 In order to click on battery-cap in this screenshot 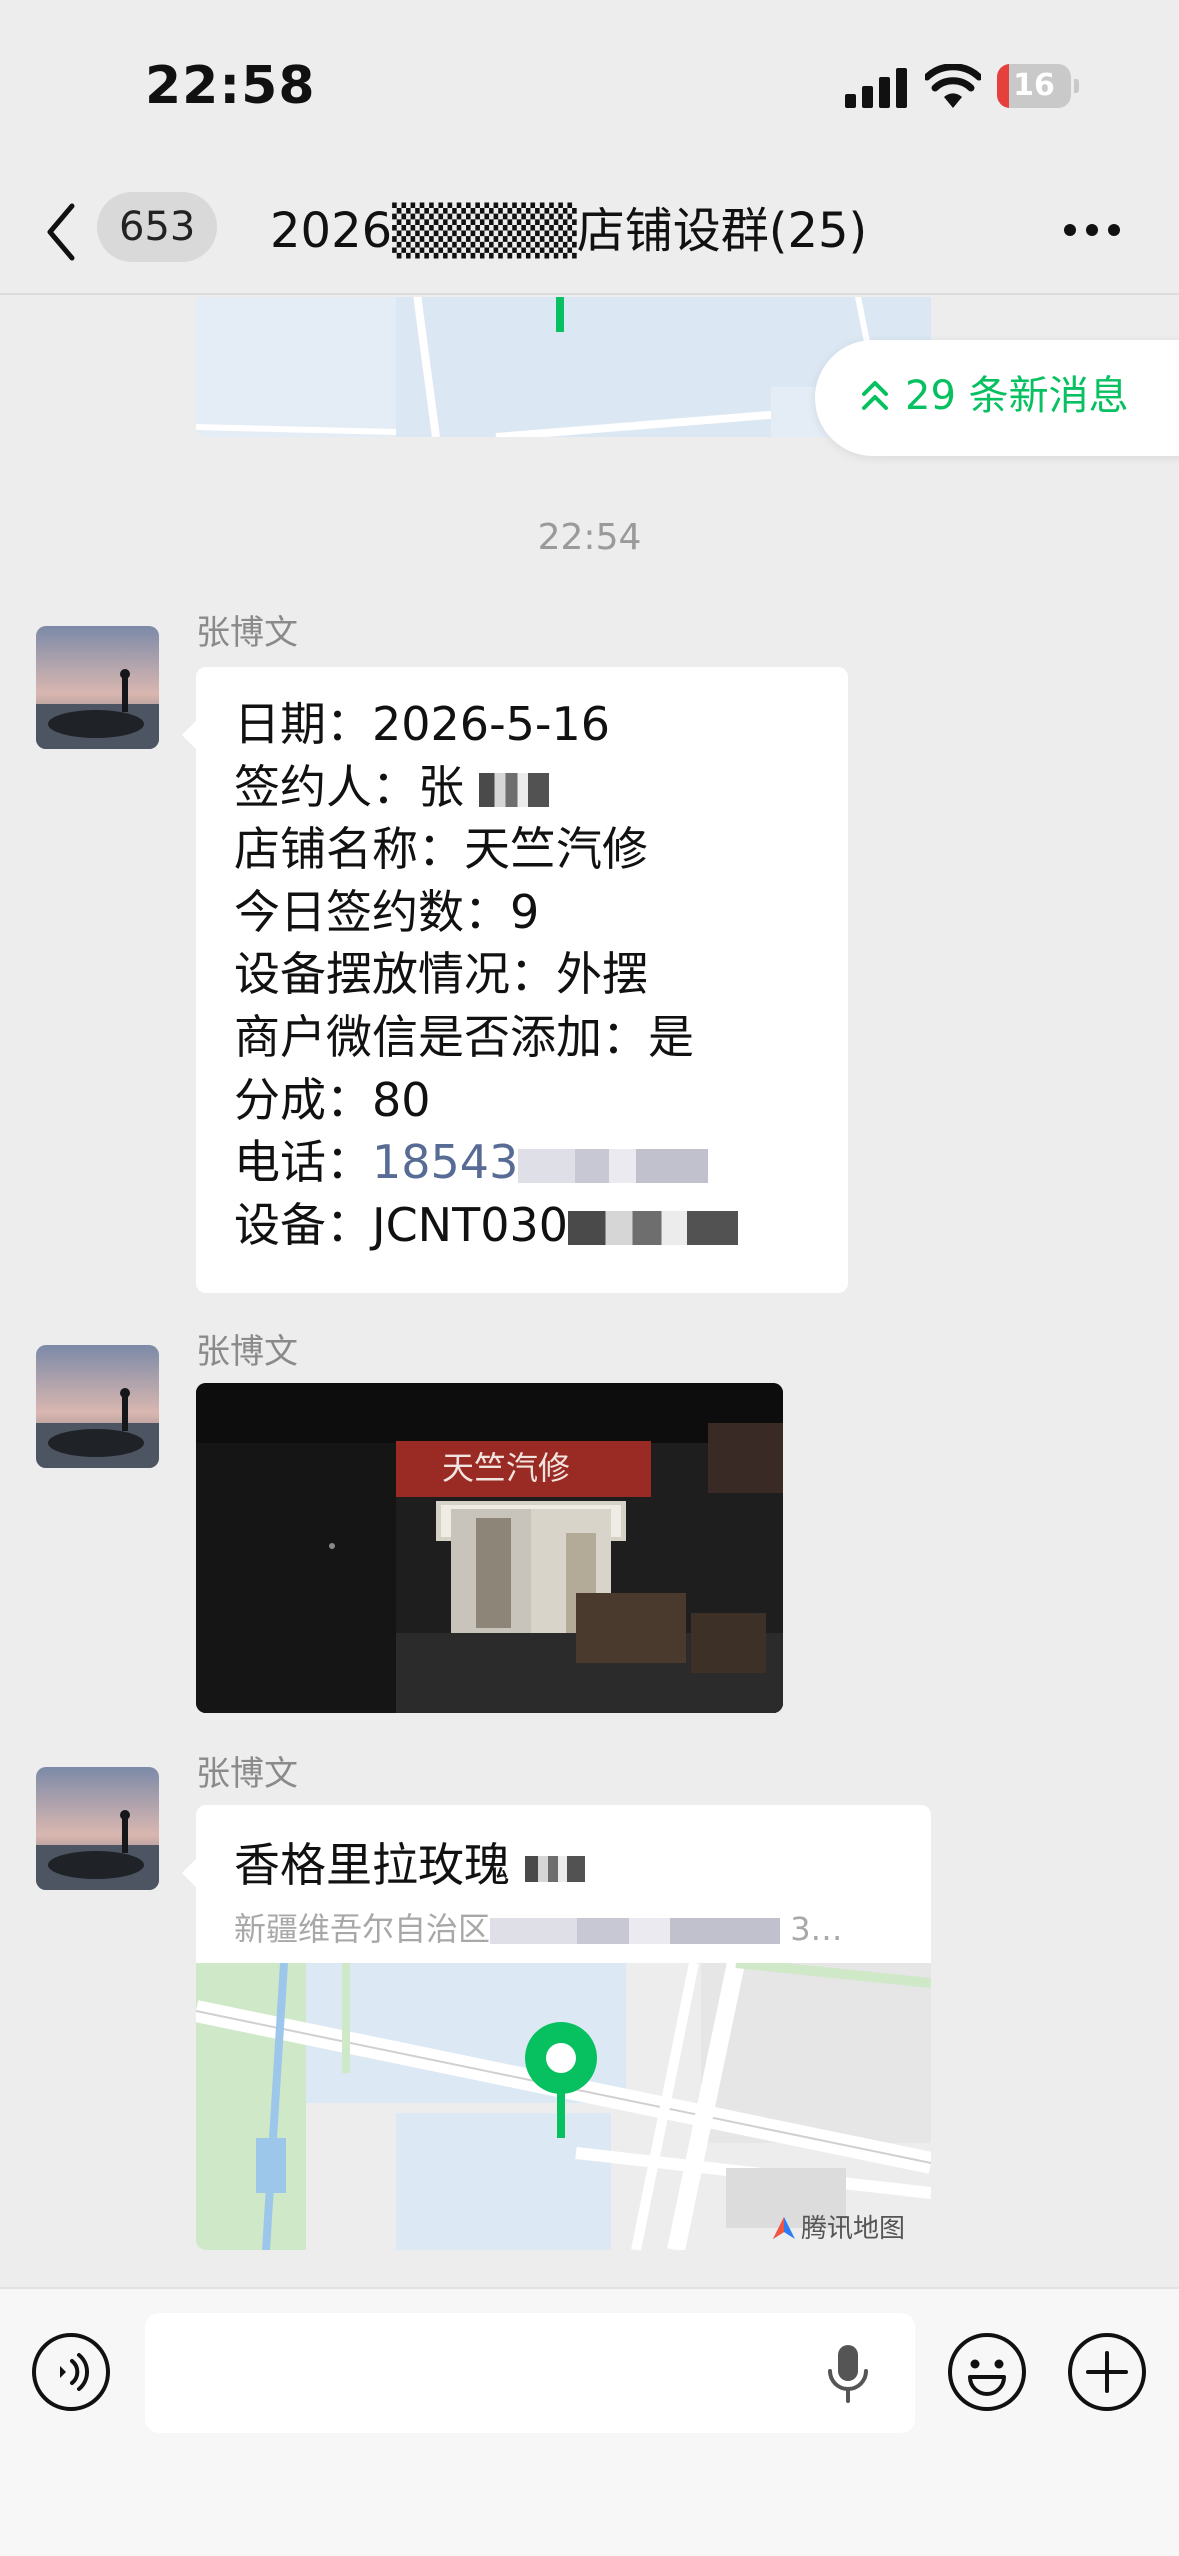, I will do `click(1076, 86)`.